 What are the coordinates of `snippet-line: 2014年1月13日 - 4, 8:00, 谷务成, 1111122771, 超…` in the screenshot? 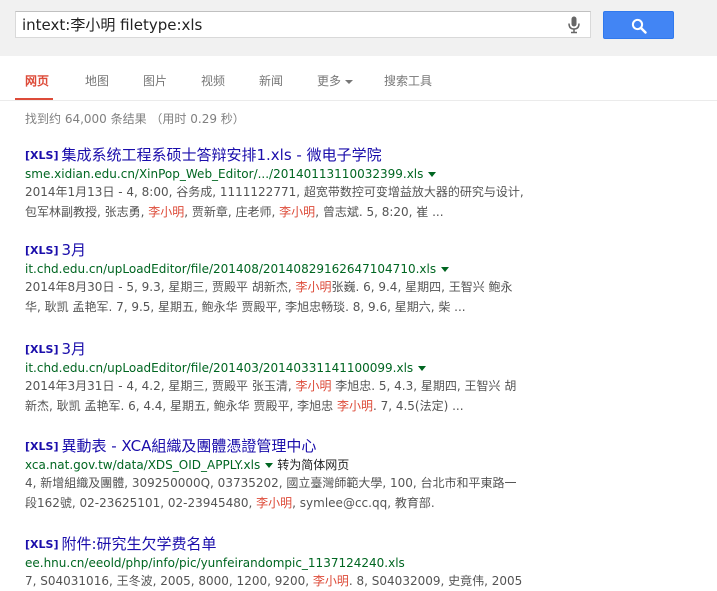 It's located at (274, 192).